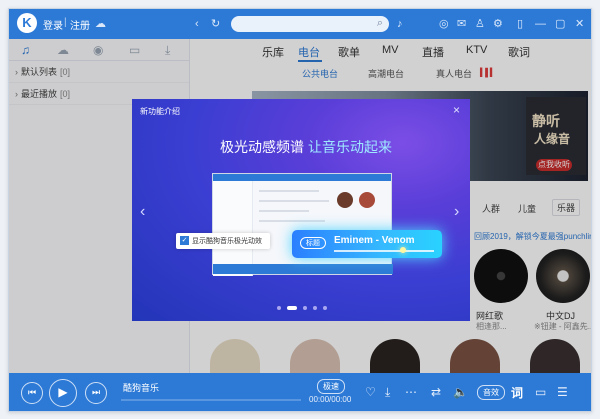  I want to click on settings-icon: ◎, so click(444, 24).